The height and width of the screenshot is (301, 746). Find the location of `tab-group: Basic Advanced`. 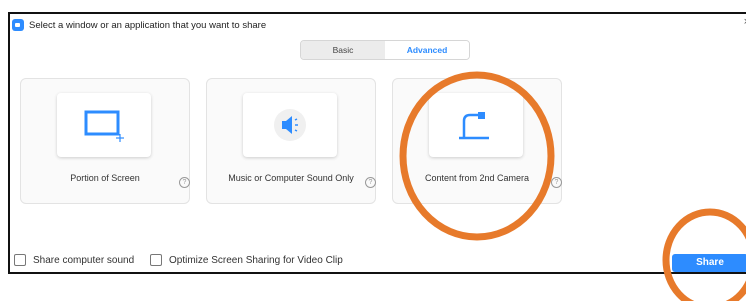

tab-group: Basic Advanced is located at coordinates (385, 50).